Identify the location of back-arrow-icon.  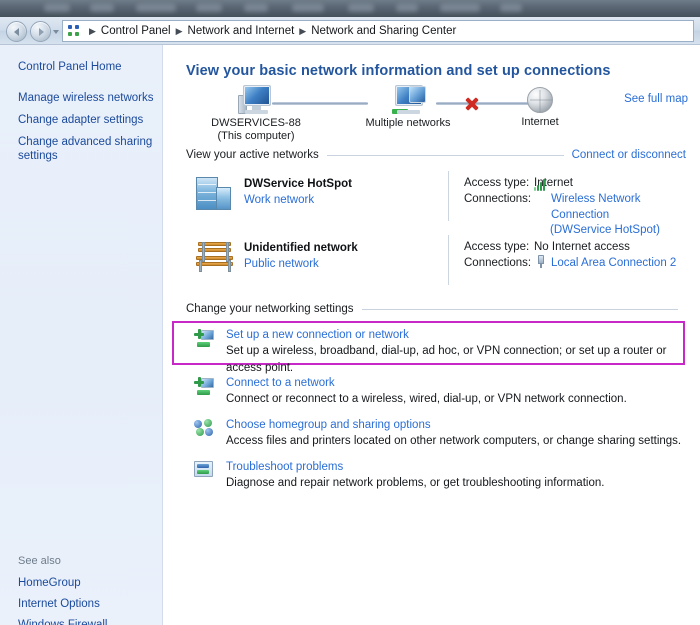
(16, 31).